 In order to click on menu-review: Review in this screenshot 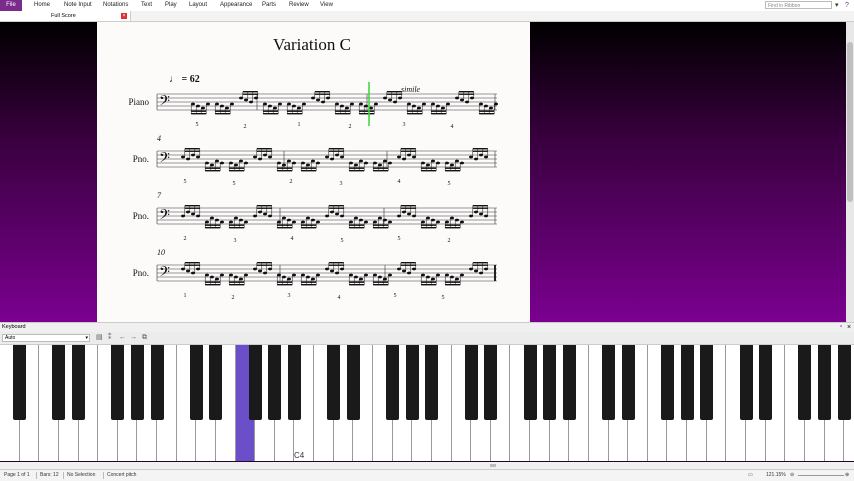, I will do `click(299, 5)`.